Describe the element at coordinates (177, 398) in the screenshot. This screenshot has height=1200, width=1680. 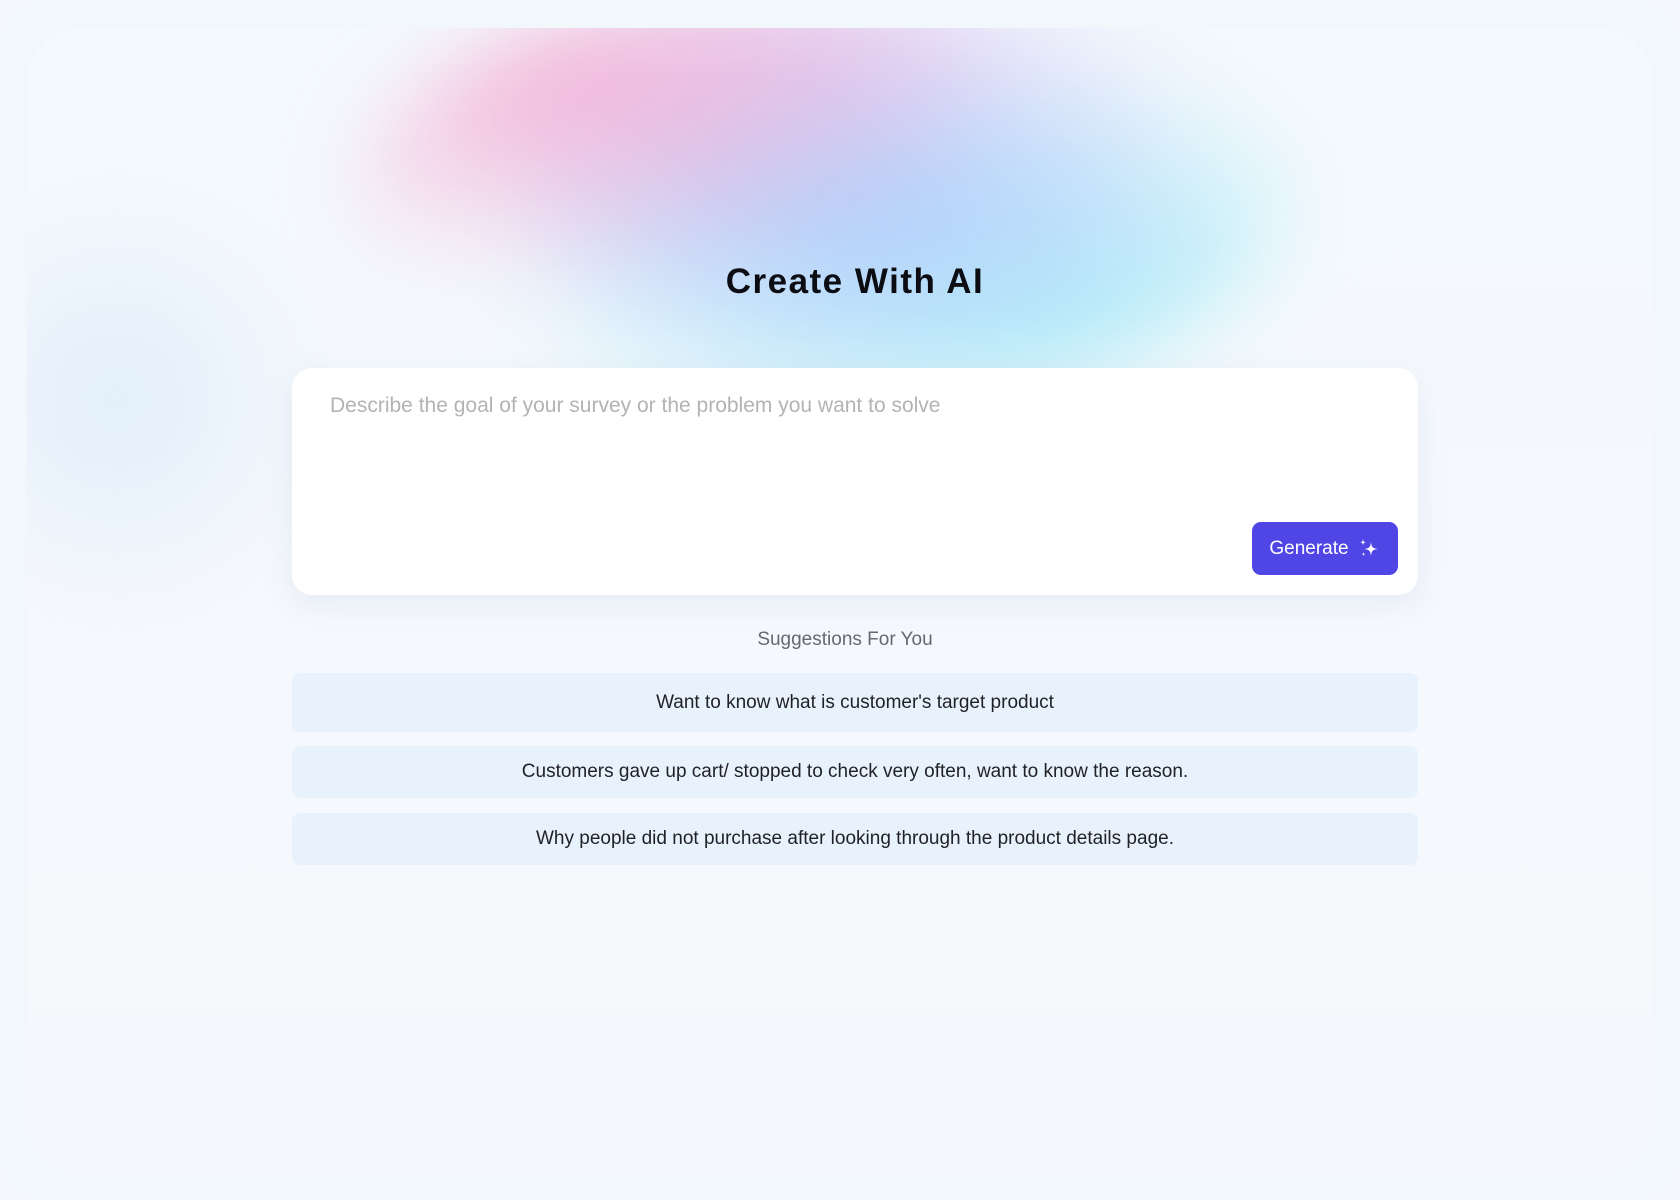
I see `side-glow` at that location.